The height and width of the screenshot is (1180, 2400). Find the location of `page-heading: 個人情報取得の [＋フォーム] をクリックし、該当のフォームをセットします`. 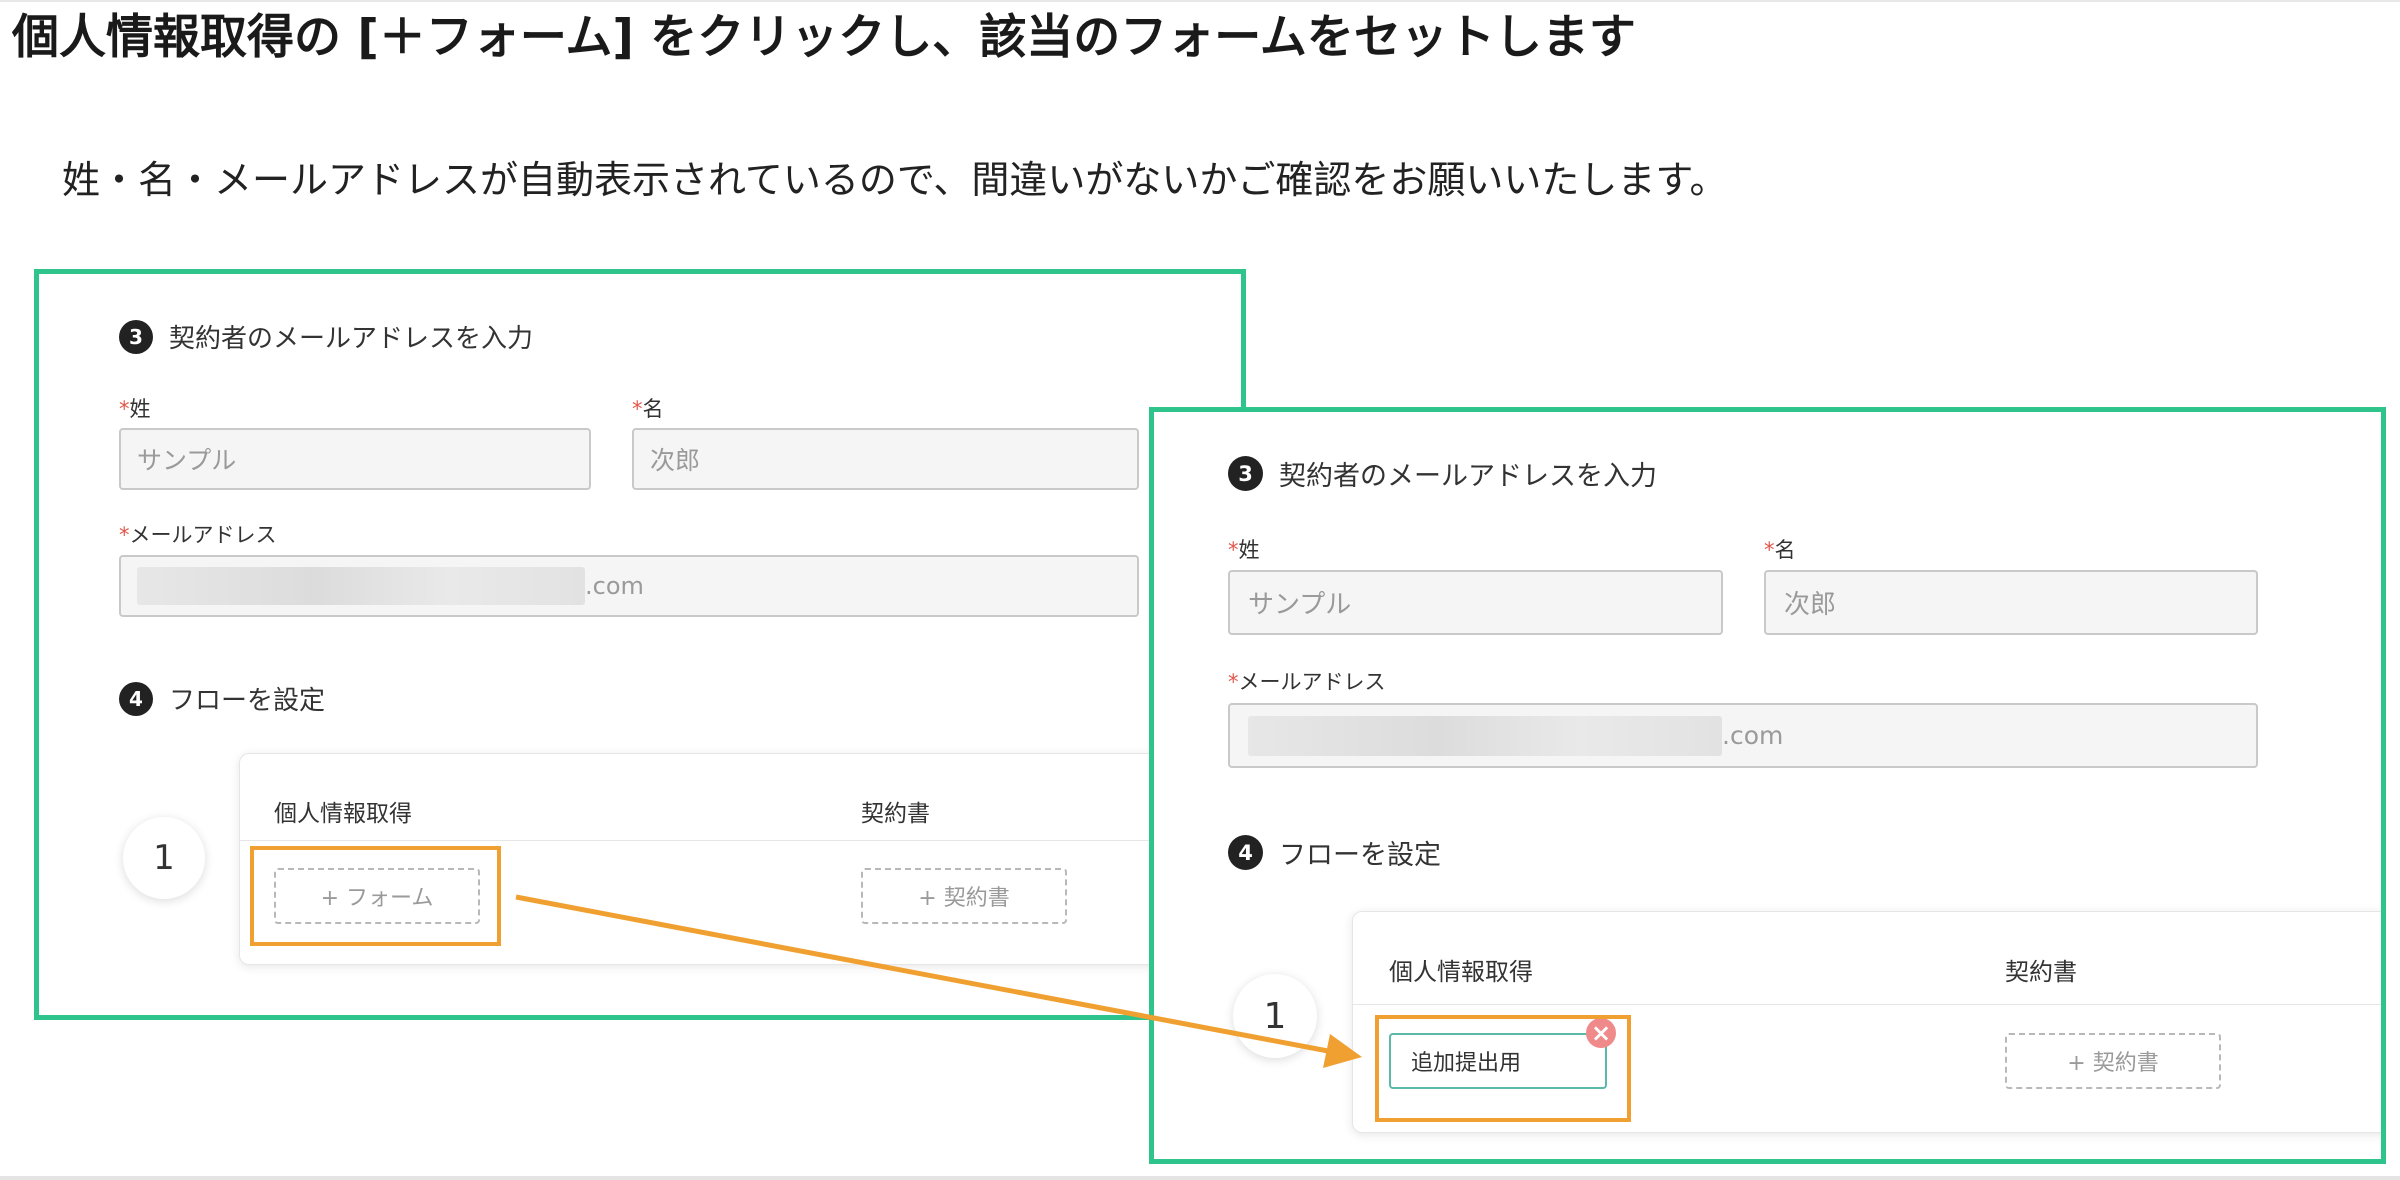

page-heading: 個人情報取得の [＋フォーム] をクリックし、該当のフォームをセットします is located at coordinates (824, 37).